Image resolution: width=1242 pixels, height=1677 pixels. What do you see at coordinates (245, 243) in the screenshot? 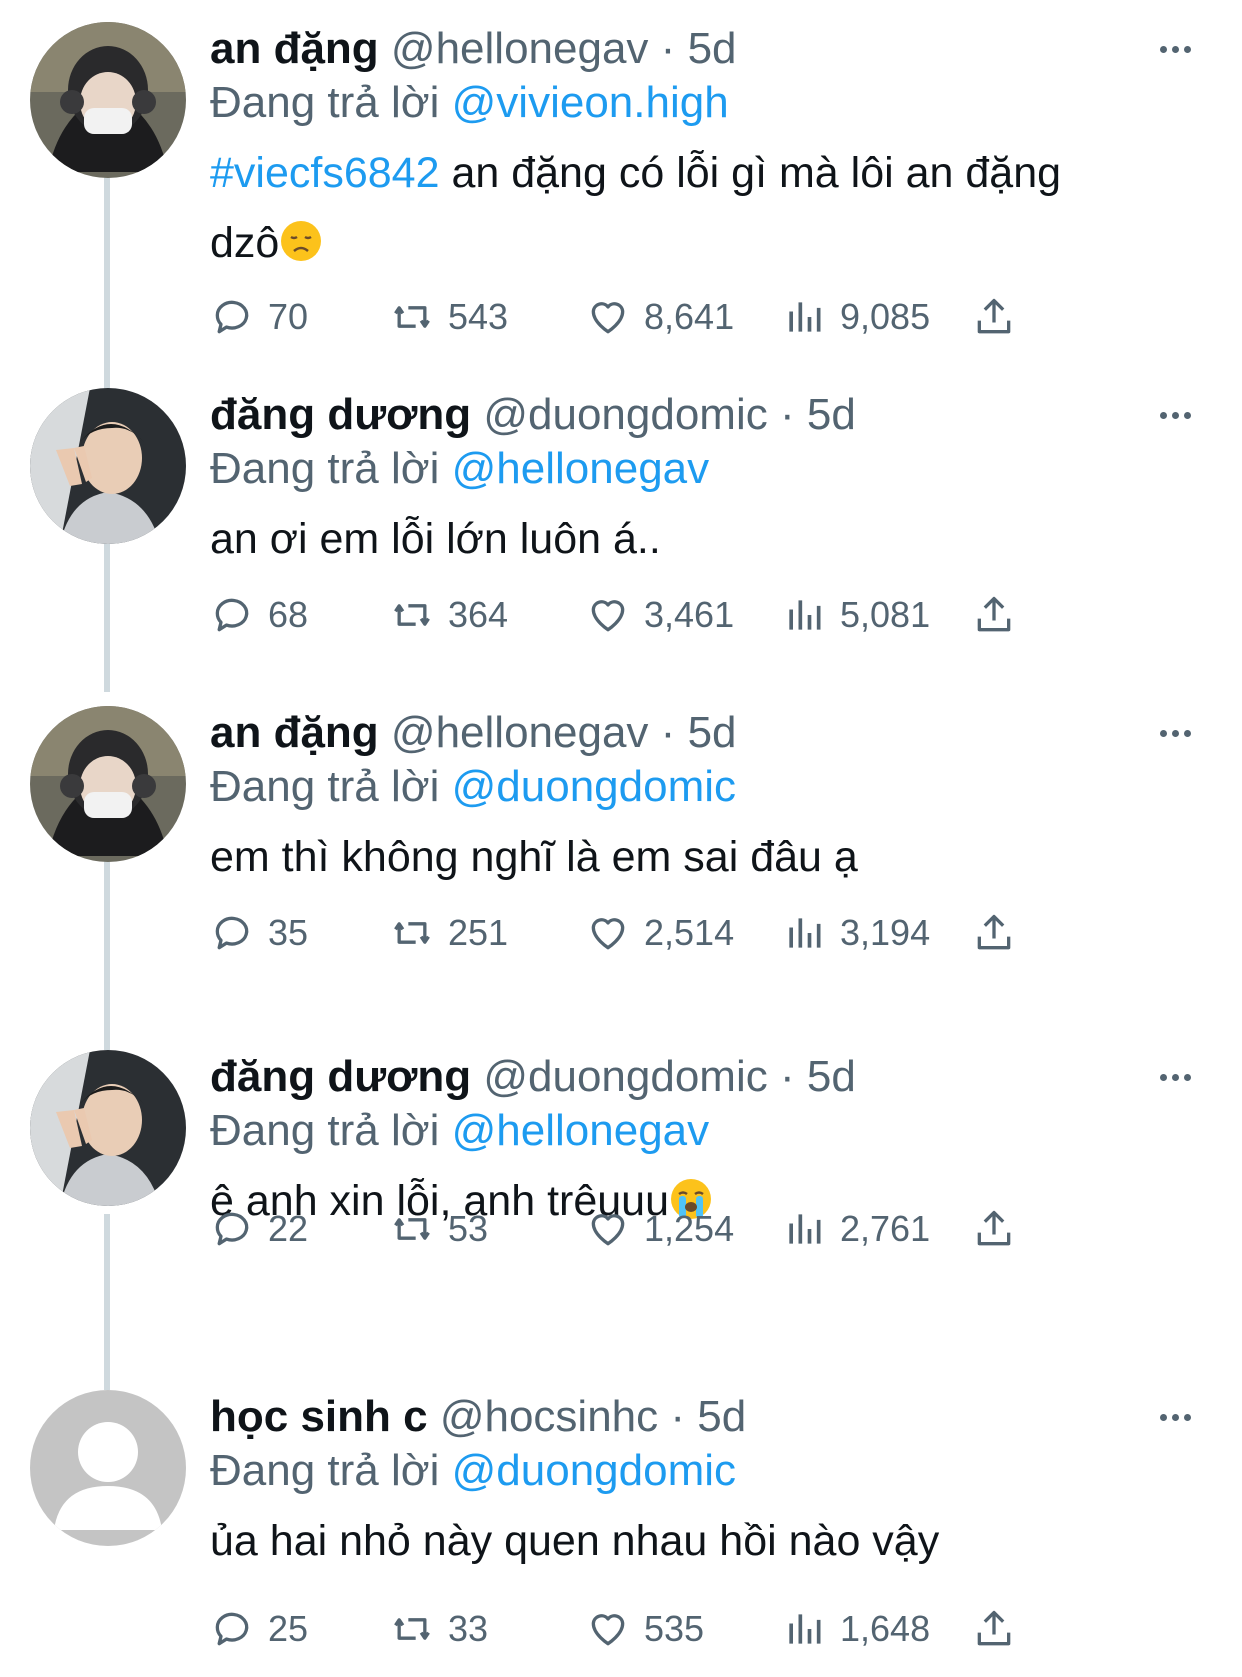
I see `tweet-text-part: dzô` at bounding box center [245, 243].